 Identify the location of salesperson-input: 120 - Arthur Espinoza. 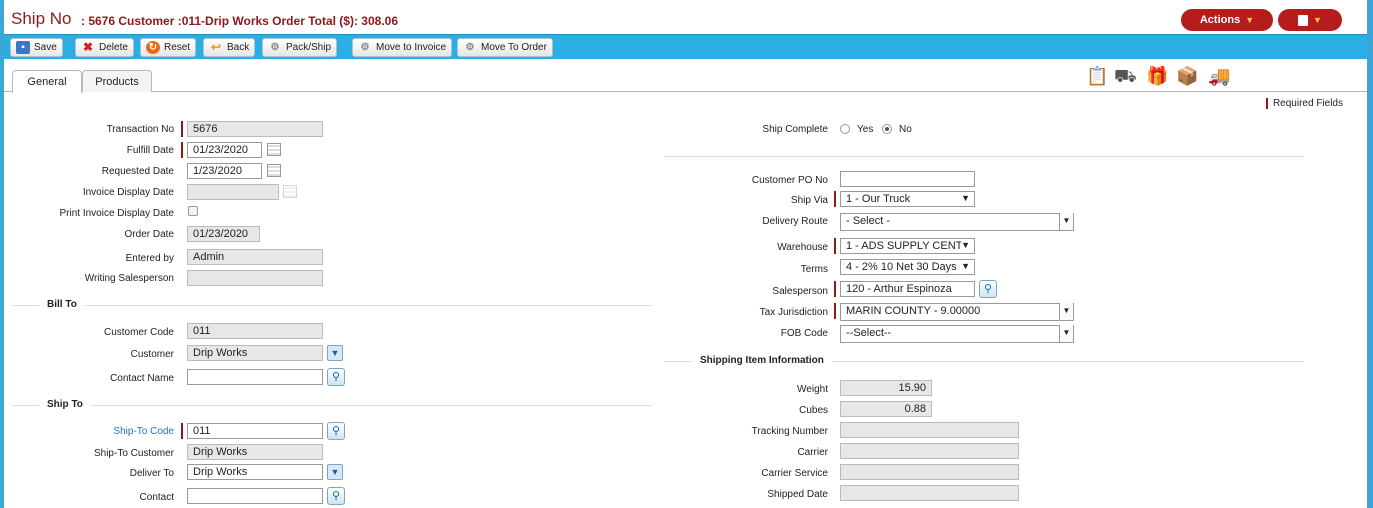
(907, 289).